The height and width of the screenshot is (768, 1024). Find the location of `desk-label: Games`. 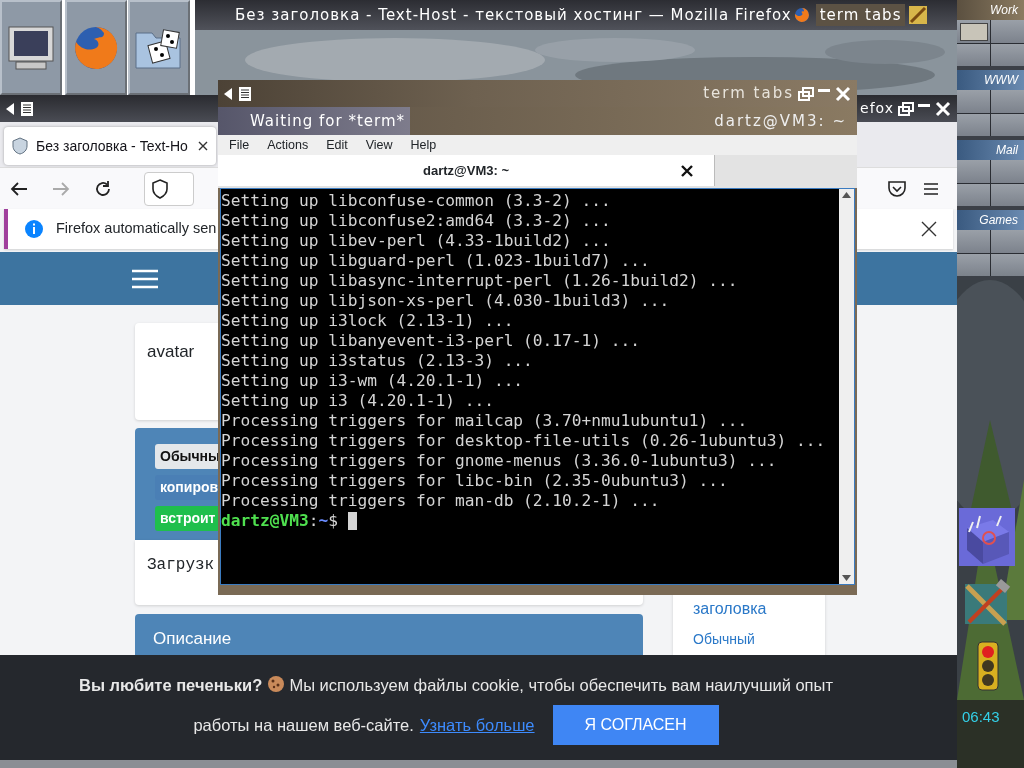

desk-label: Games is located at coordinates (990, 220).